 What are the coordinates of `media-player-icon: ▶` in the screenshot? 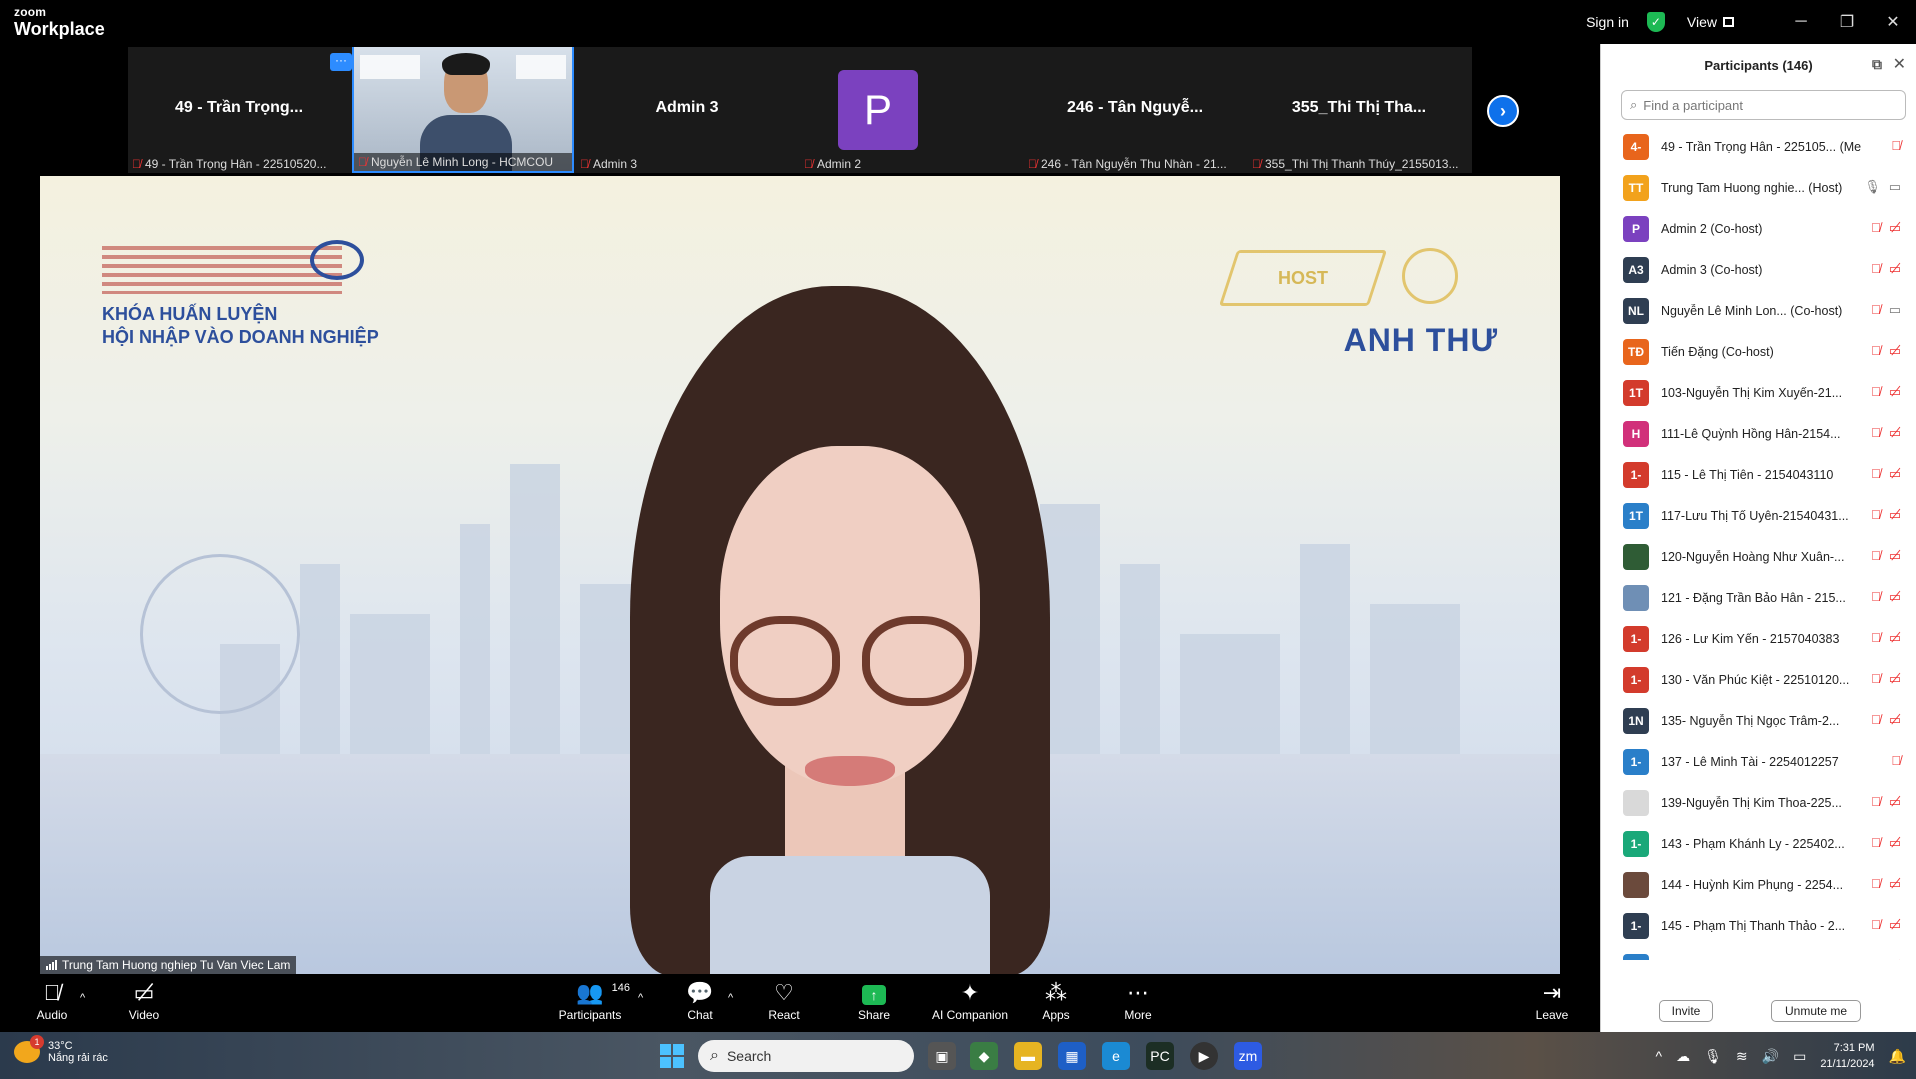 It's located at (1204, 1056).